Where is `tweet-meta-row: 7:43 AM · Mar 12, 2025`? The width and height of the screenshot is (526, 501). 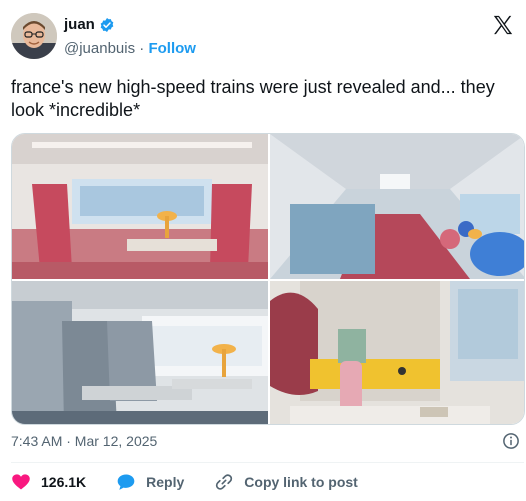
tweet-meta-row: 7:43 AM · Mar 12, 2025 is located at coordinates (267, 441).